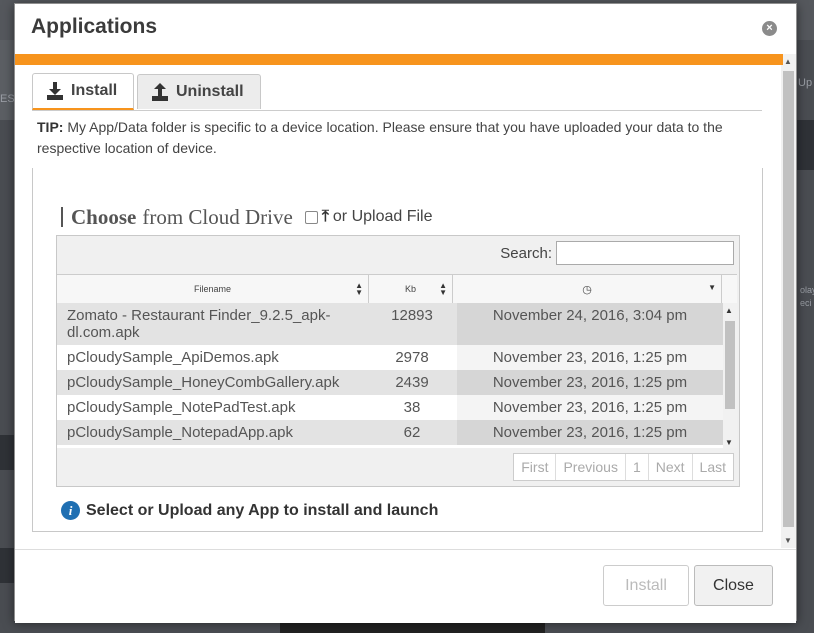 This screenshot has height=633, width=814. What do you see at coordinates (412, 382) in the screenshot?
I see `cell-kb: 2439` at bounding box center [412, 382].